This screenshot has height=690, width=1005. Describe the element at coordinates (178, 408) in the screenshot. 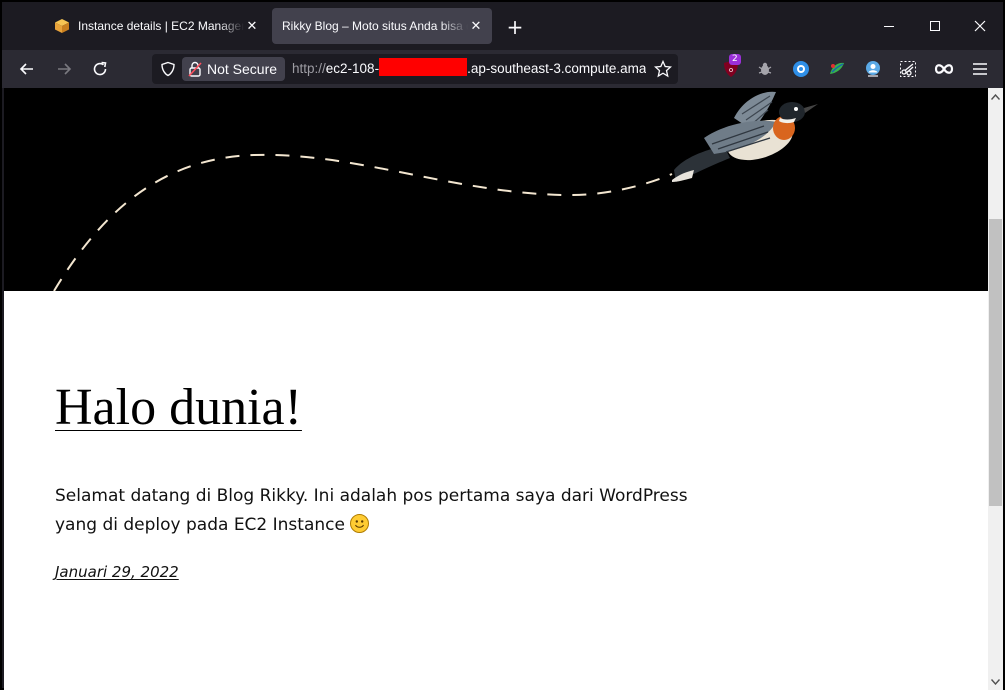

I see `post-title-link: Halo dunia!` at that location.